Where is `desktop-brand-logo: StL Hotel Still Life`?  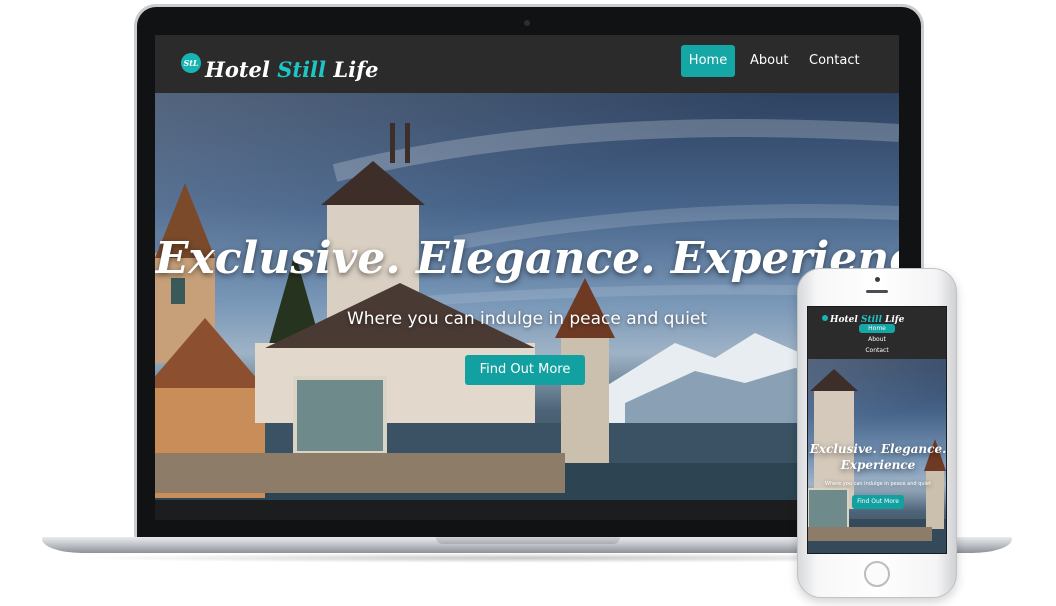
desktop-brand-logo: StL Hotel Still Life is located at coordinates (279, 62).